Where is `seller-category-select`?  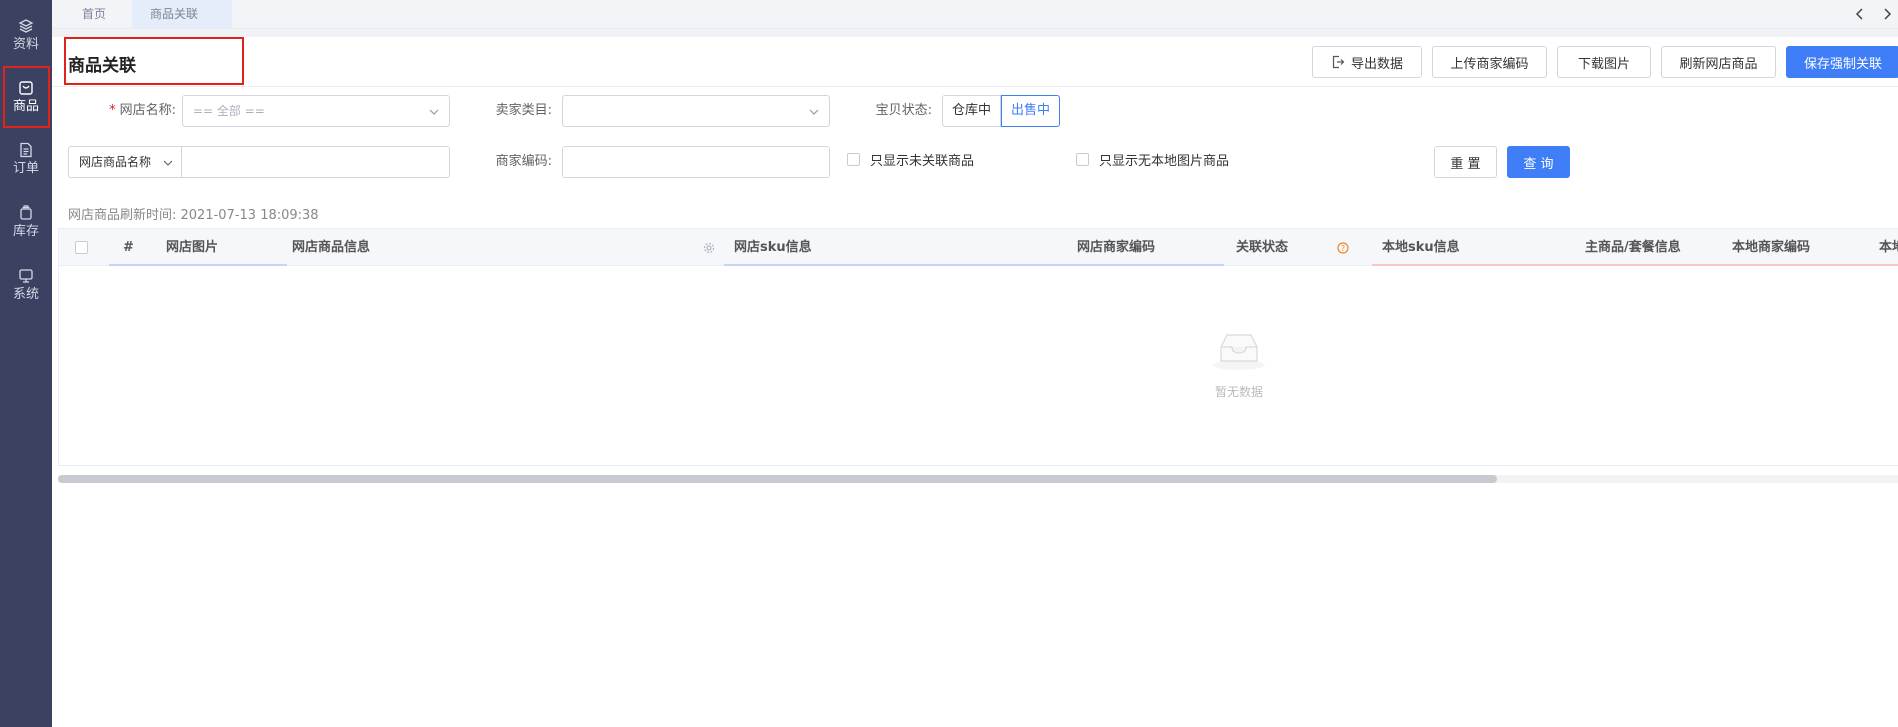
seller-category-select is located at coordinates (696, 111).